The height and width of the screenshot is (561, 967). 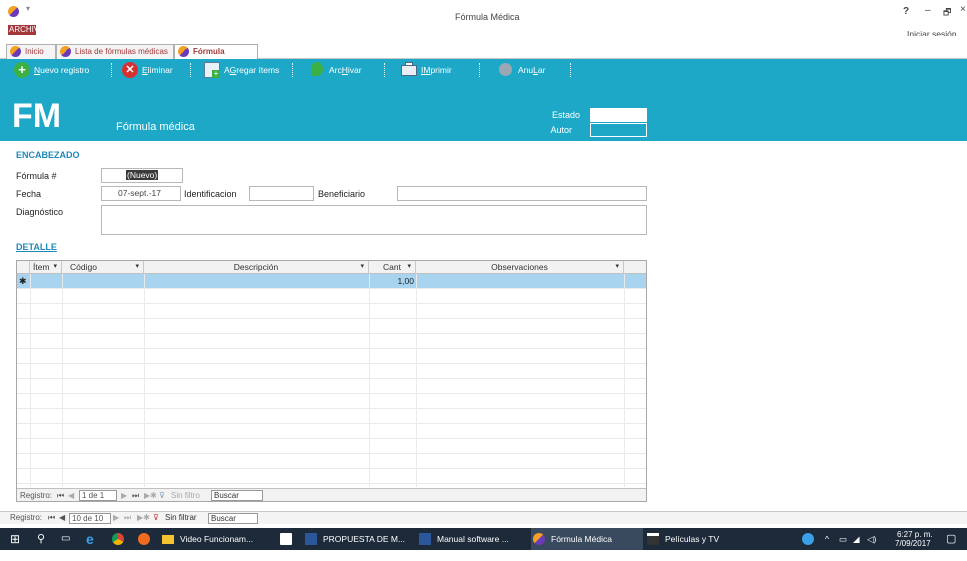 What do you see at coordinates (963, 9) in the screenshot?
I see `close-button: ×` at bounding box center [963, 9].